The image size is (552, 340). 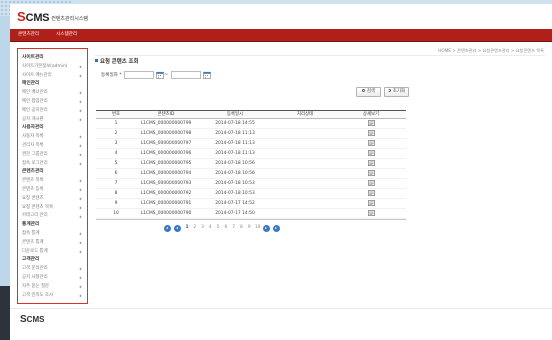 I want to click on search-button: 검색, so click(x=368, y=92).